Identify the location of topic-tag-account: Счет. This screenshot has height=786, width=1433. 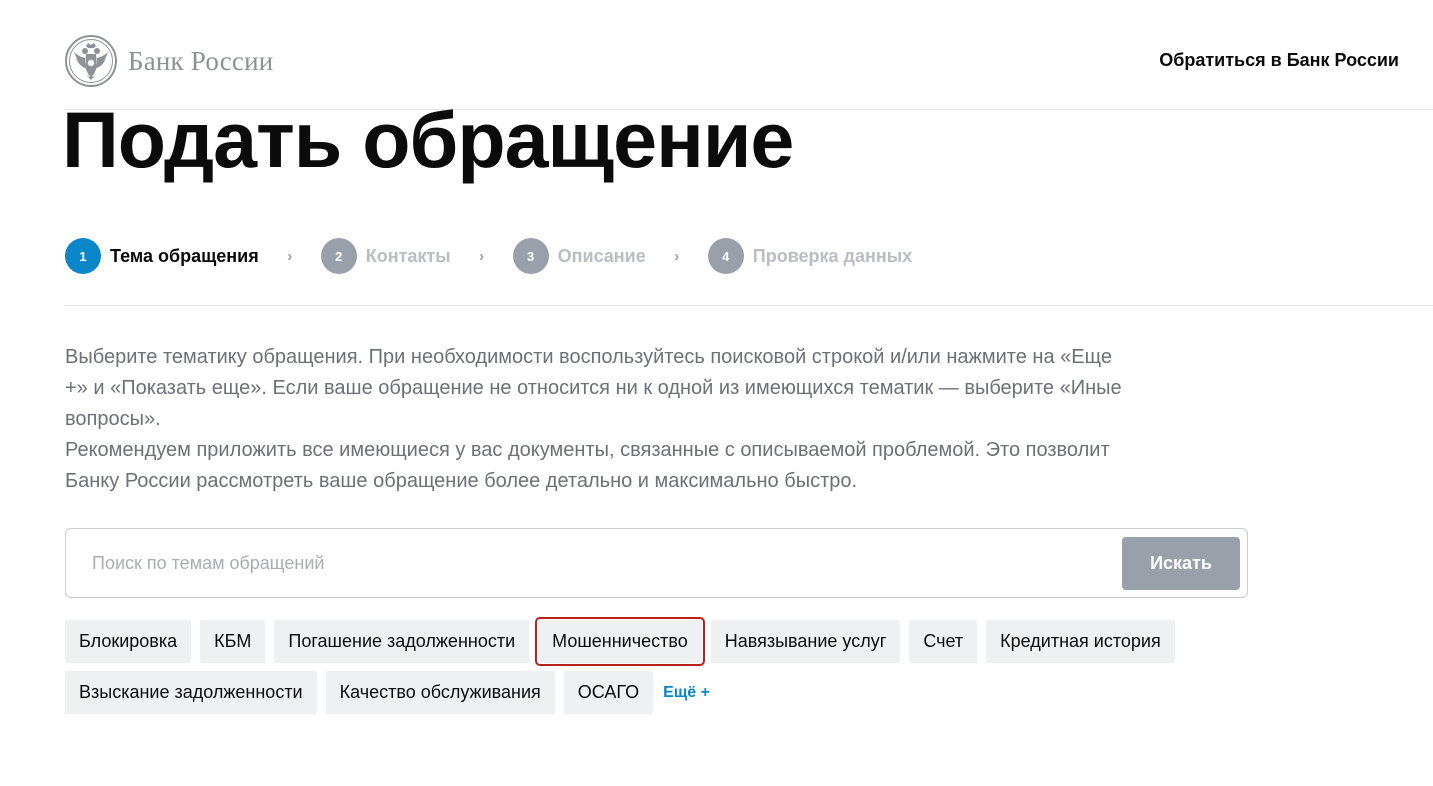
(943, 641).